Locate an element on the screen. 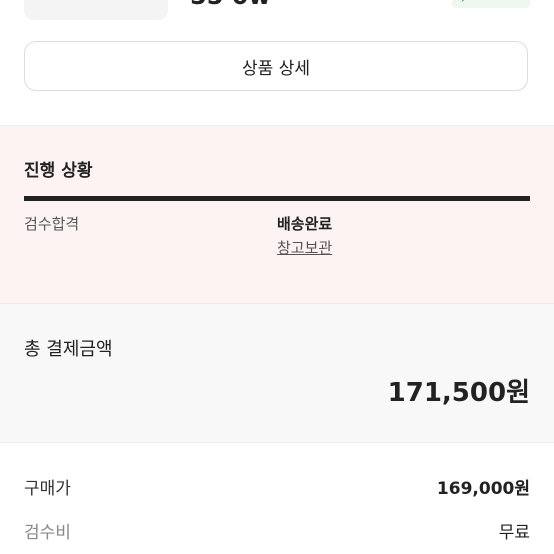 Image resolution: width=554 pixels, height=554 pixels. product-detail-button: 상품 상세 is located at coordinates (276, 66).